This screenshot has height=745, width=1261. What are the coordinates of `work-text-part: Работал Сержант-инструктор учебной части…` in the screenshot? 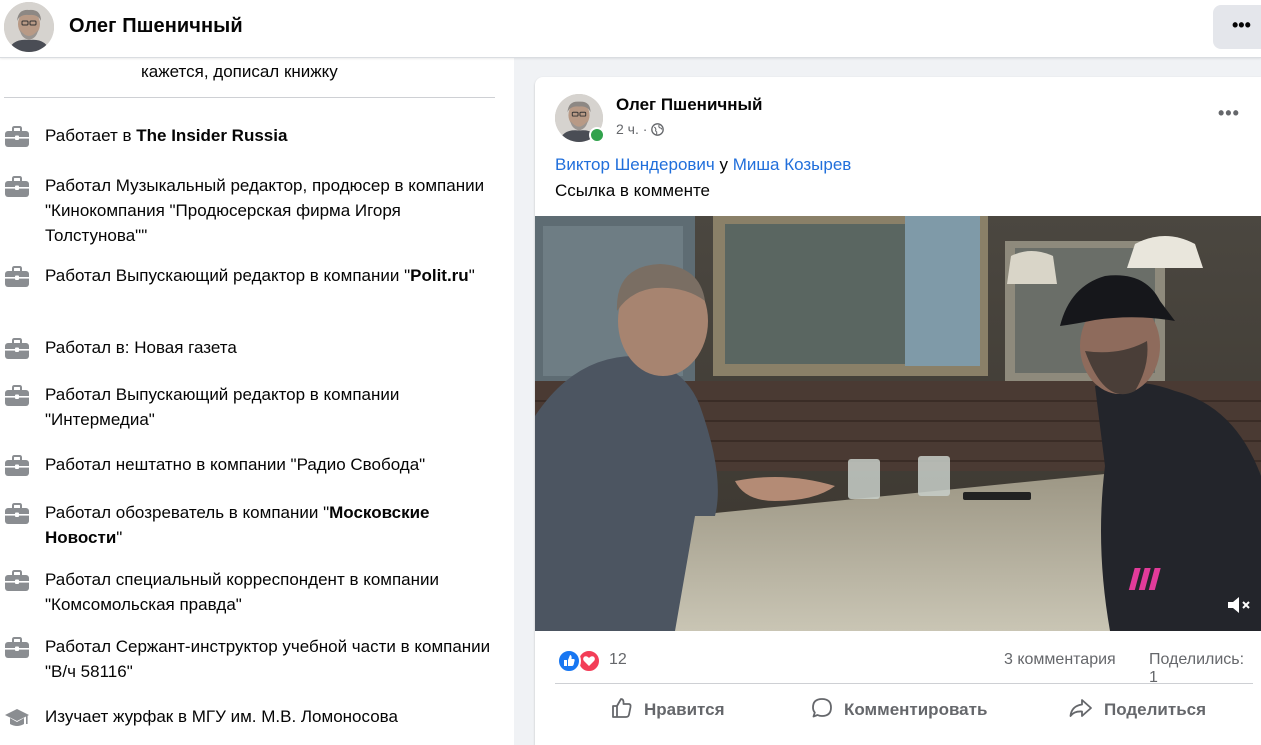 It's located at (268, 659).